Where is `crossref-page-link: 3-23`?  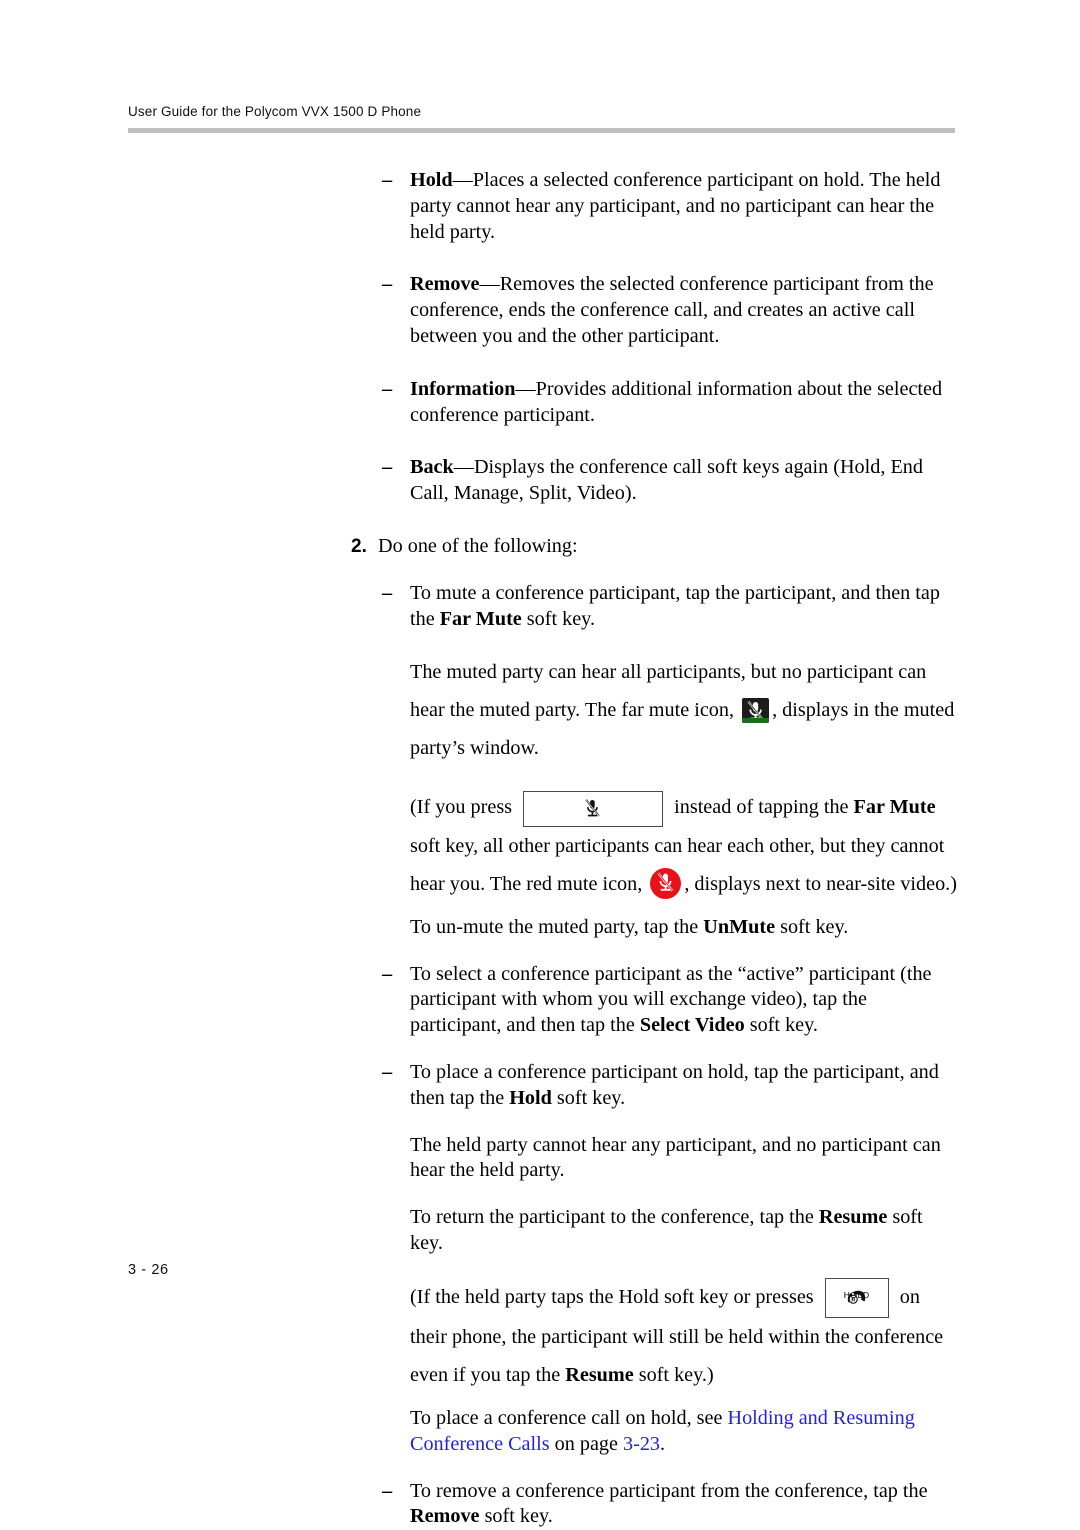
crossref-page-link: 3-23 is located at coordinates (641, 1444).